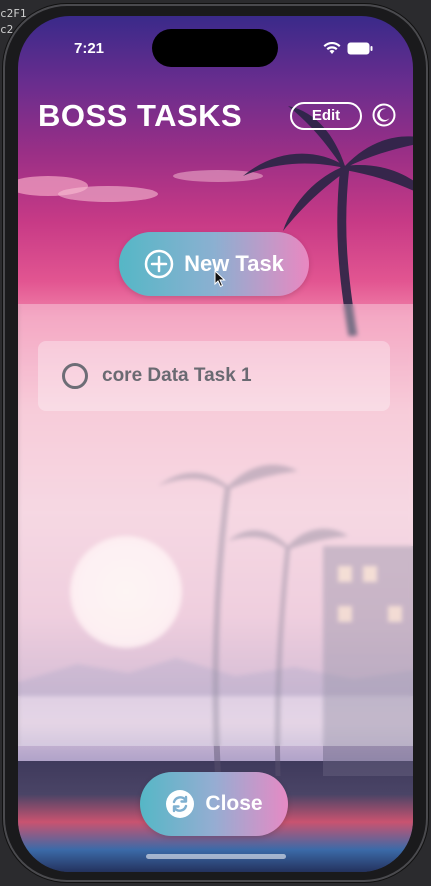 This screenshot has height=886, width=431. What do you see at coordinates (13, 13) in the screenshot?
I see `edge-text-line-1: c2F1` at bounding box center [13, 13].